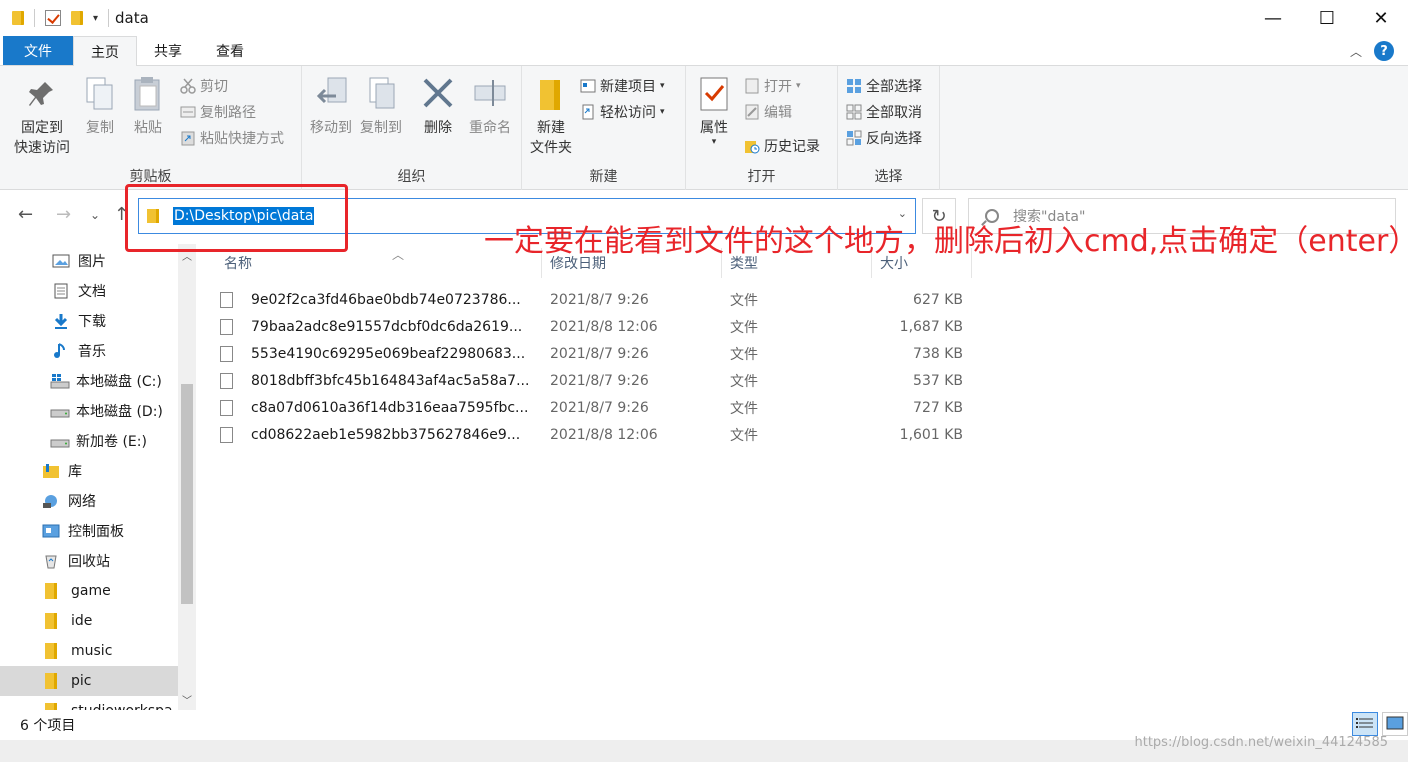 The image size is (1408, 762). I want to click on collapse-ribbon-icon: ︿, so click(1356, 51).